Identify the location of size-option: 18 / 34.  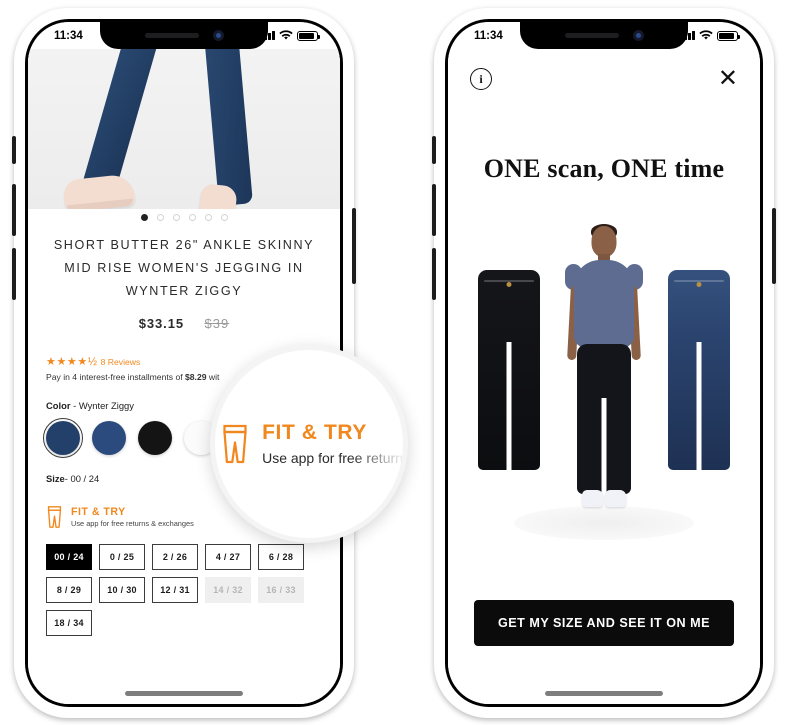
(69, 623).